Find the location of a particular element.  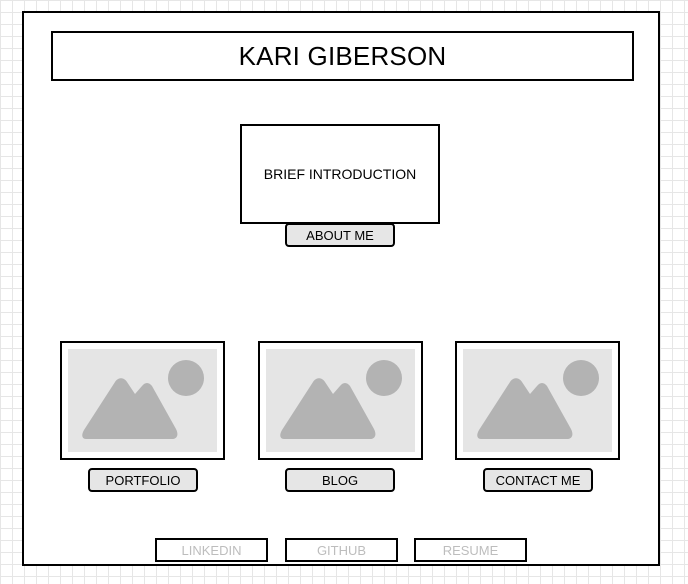

about-me-button: ABOUT ME is located at coordinates (340, 235).